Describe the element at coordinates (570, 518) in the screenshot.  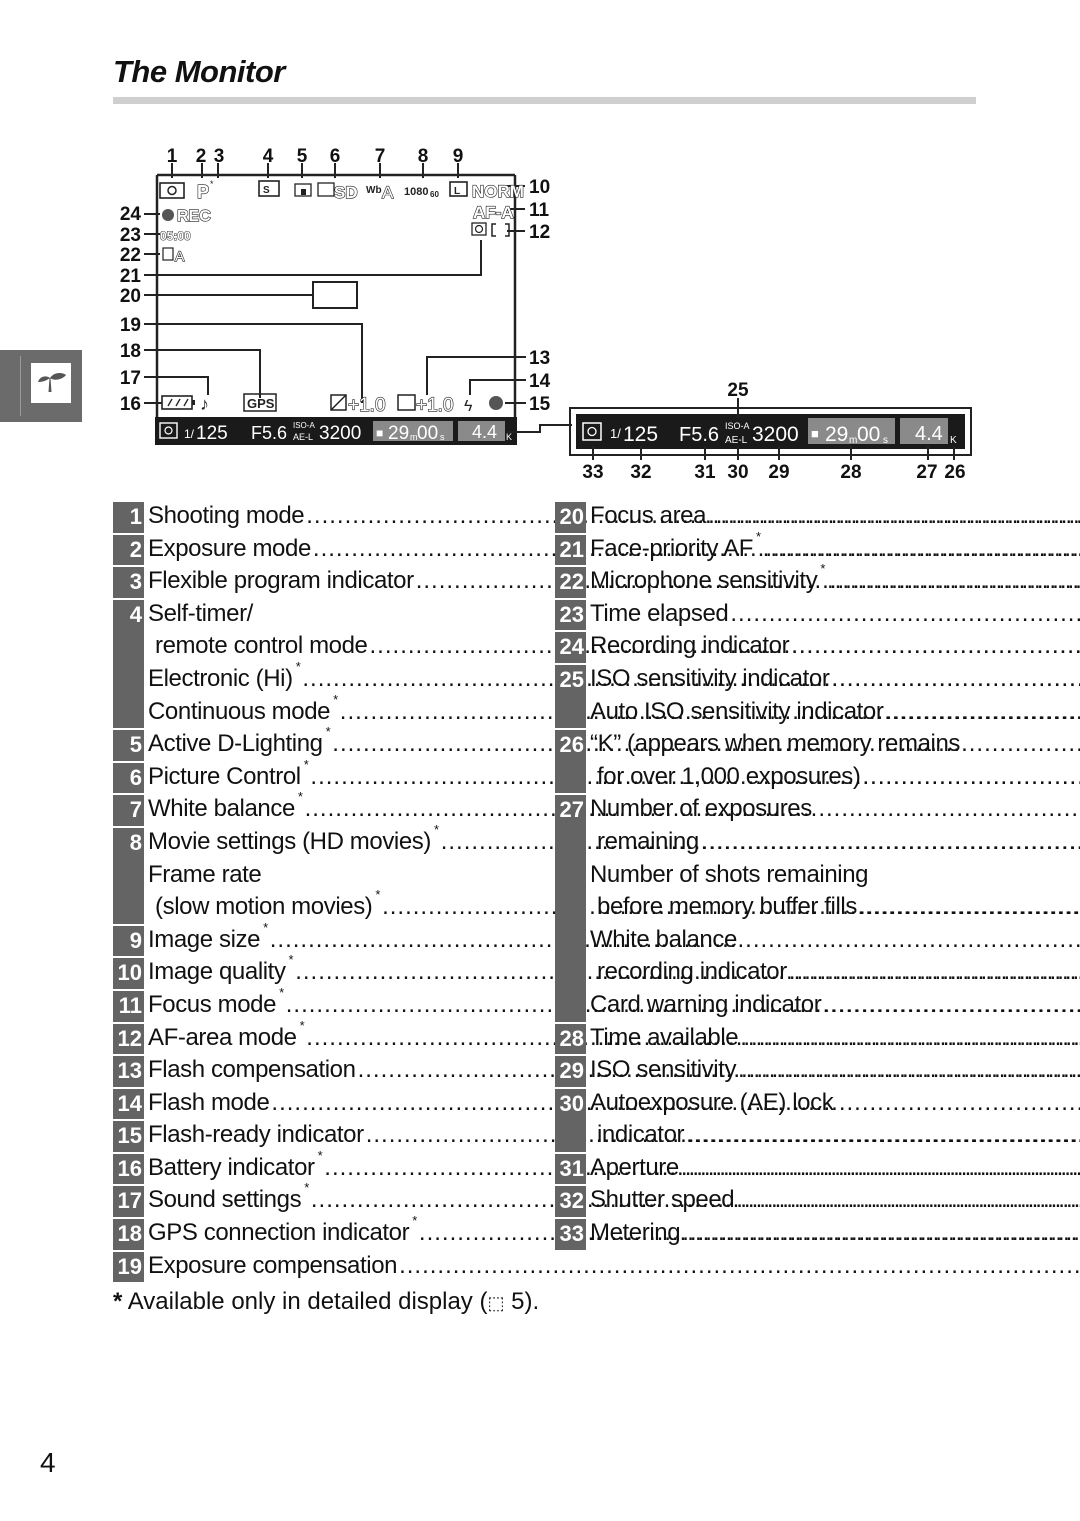
I see `entry-number-badge: 20` at that location.